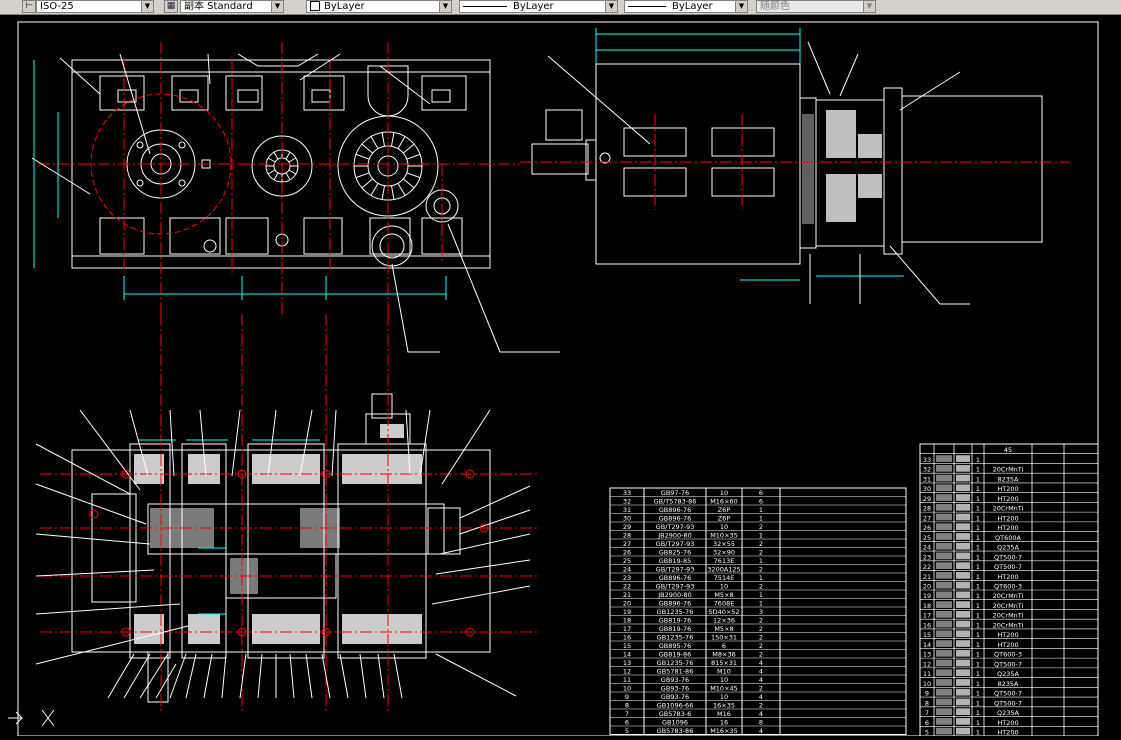 The height and width of the screenshot is (740, 1121). I want to click on parts-list-cell: GB5783-6, so click(675, 714).